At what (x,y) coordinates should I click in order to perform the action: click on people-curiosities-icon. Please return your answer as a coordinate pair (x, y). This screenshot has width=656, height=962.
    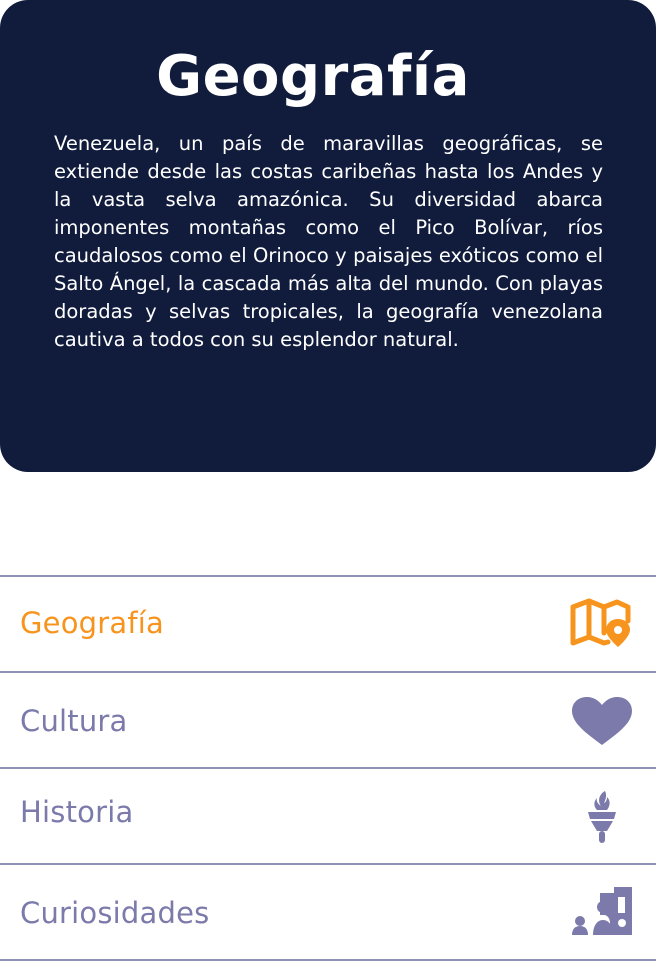
    Looking at the image, I should click on (602, 915).